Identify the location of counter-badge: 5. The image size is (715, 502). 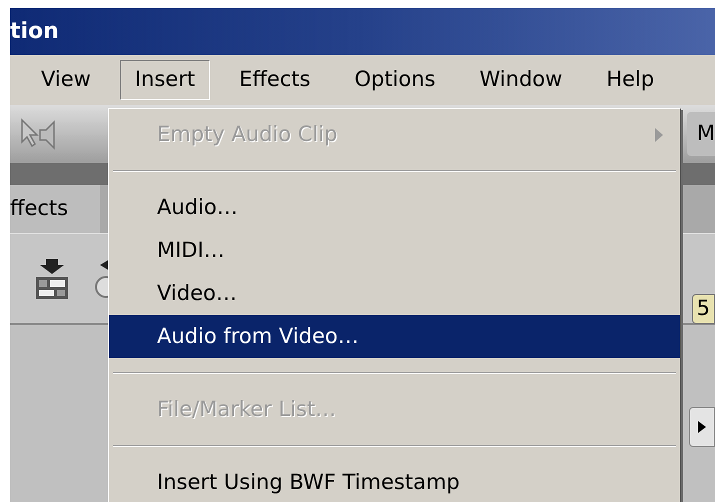
(703, 309).